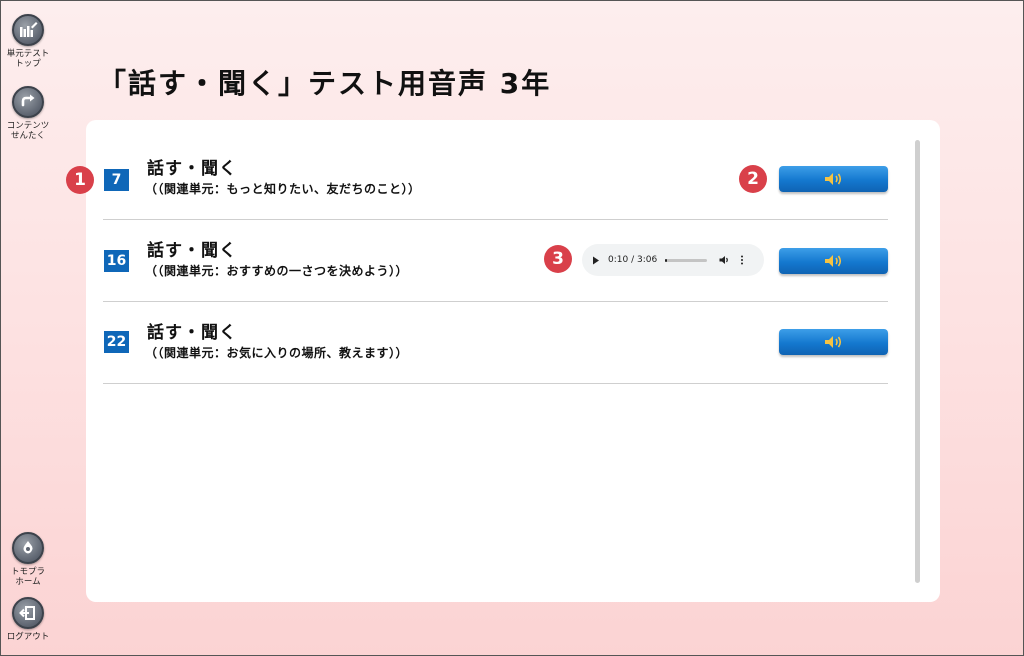 Image resolution: width=1024 pixels, height=656 pixels. Describe the element at coordinates (753, 179) in the screenshot. I see `callout-marker-2: 2` at that location.